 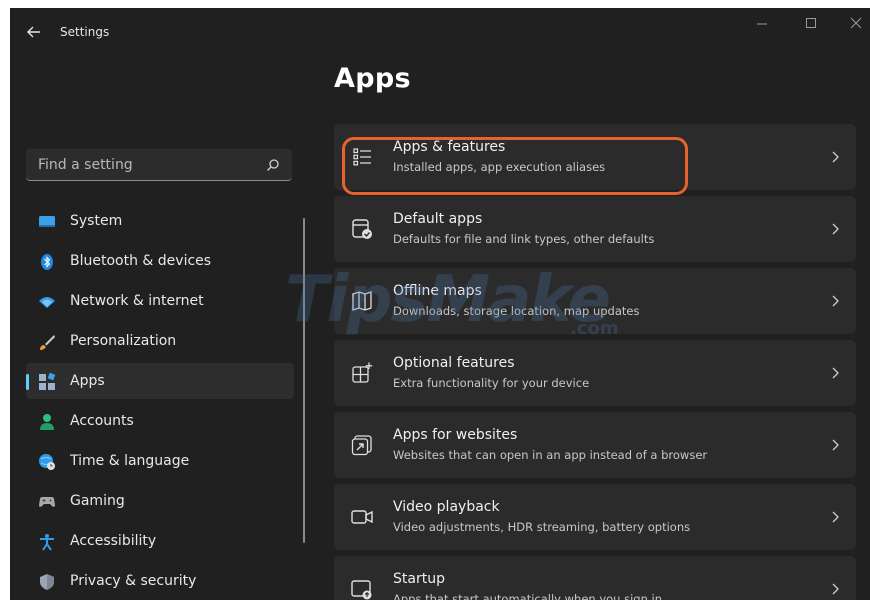 I want to click on default-apps-icon, so click(x=362, y=229).